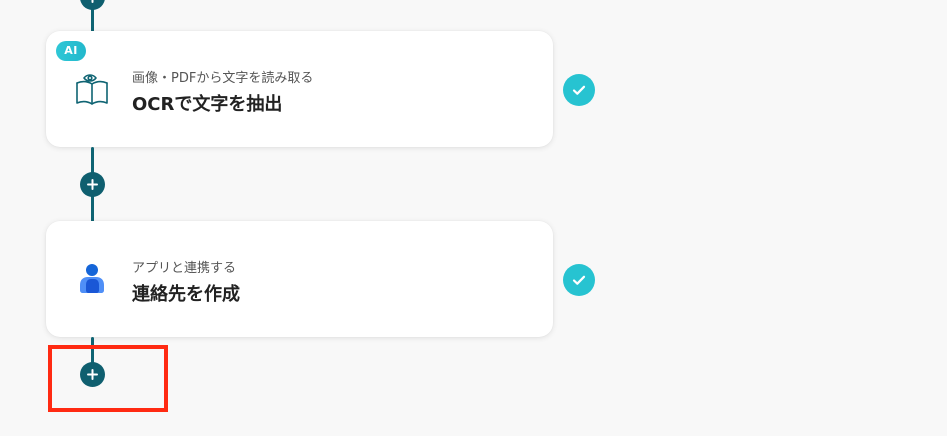 Image resolution: width=947 pixels, height=436 pixels. What do you see at coordinates (223, 78) in the screenshot?
I see `step-subtitle: 画像・PDFから文字を読み取る` at bounding box center [223, 78].